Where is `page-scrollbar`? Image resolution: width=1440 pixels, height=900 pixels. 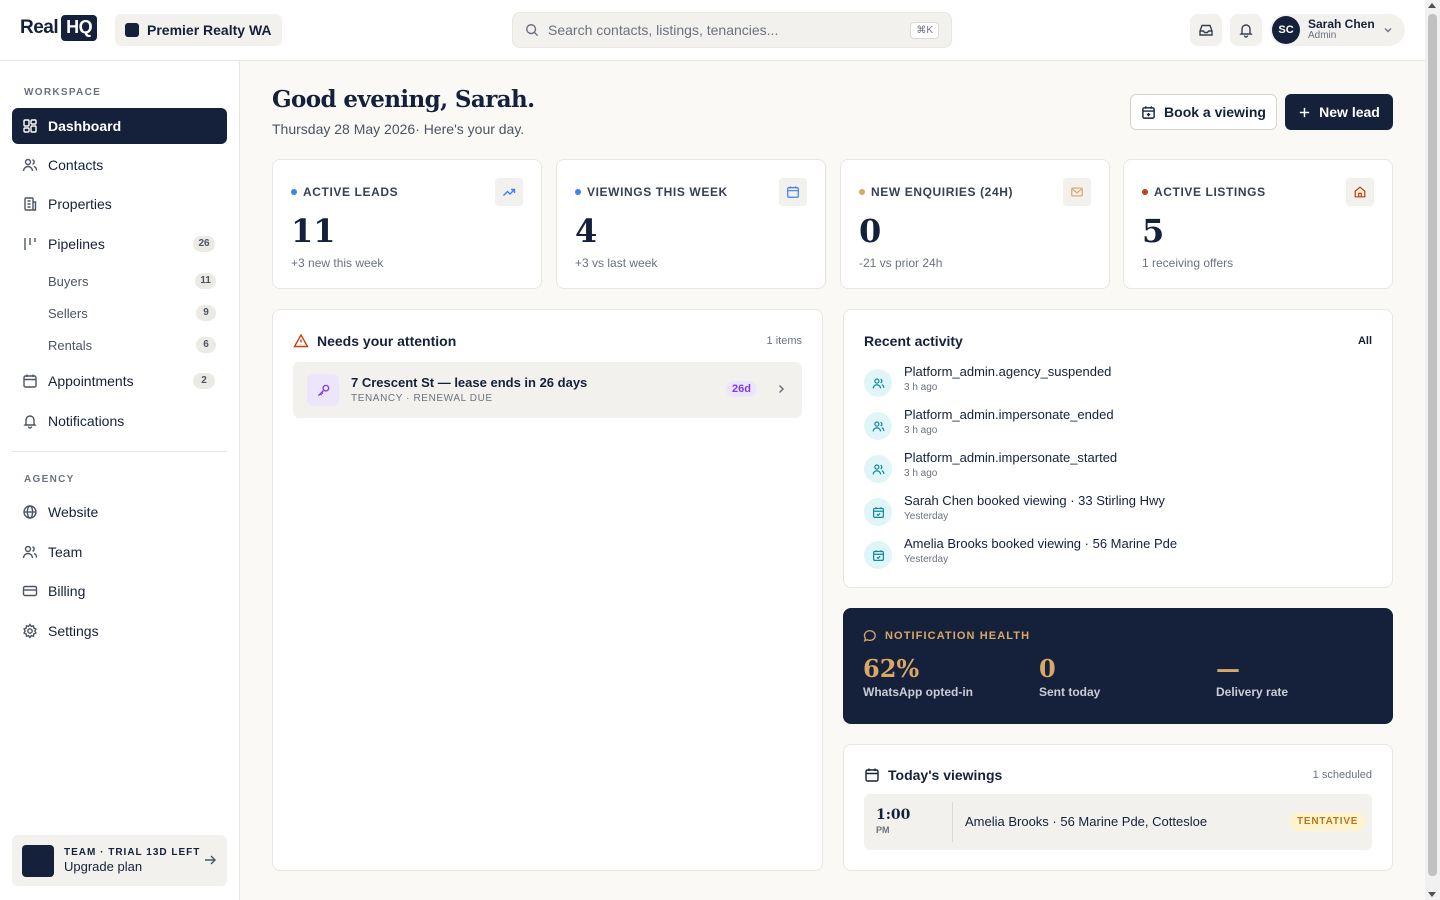 page-scrollbar is located at coordinates (1432, 450).